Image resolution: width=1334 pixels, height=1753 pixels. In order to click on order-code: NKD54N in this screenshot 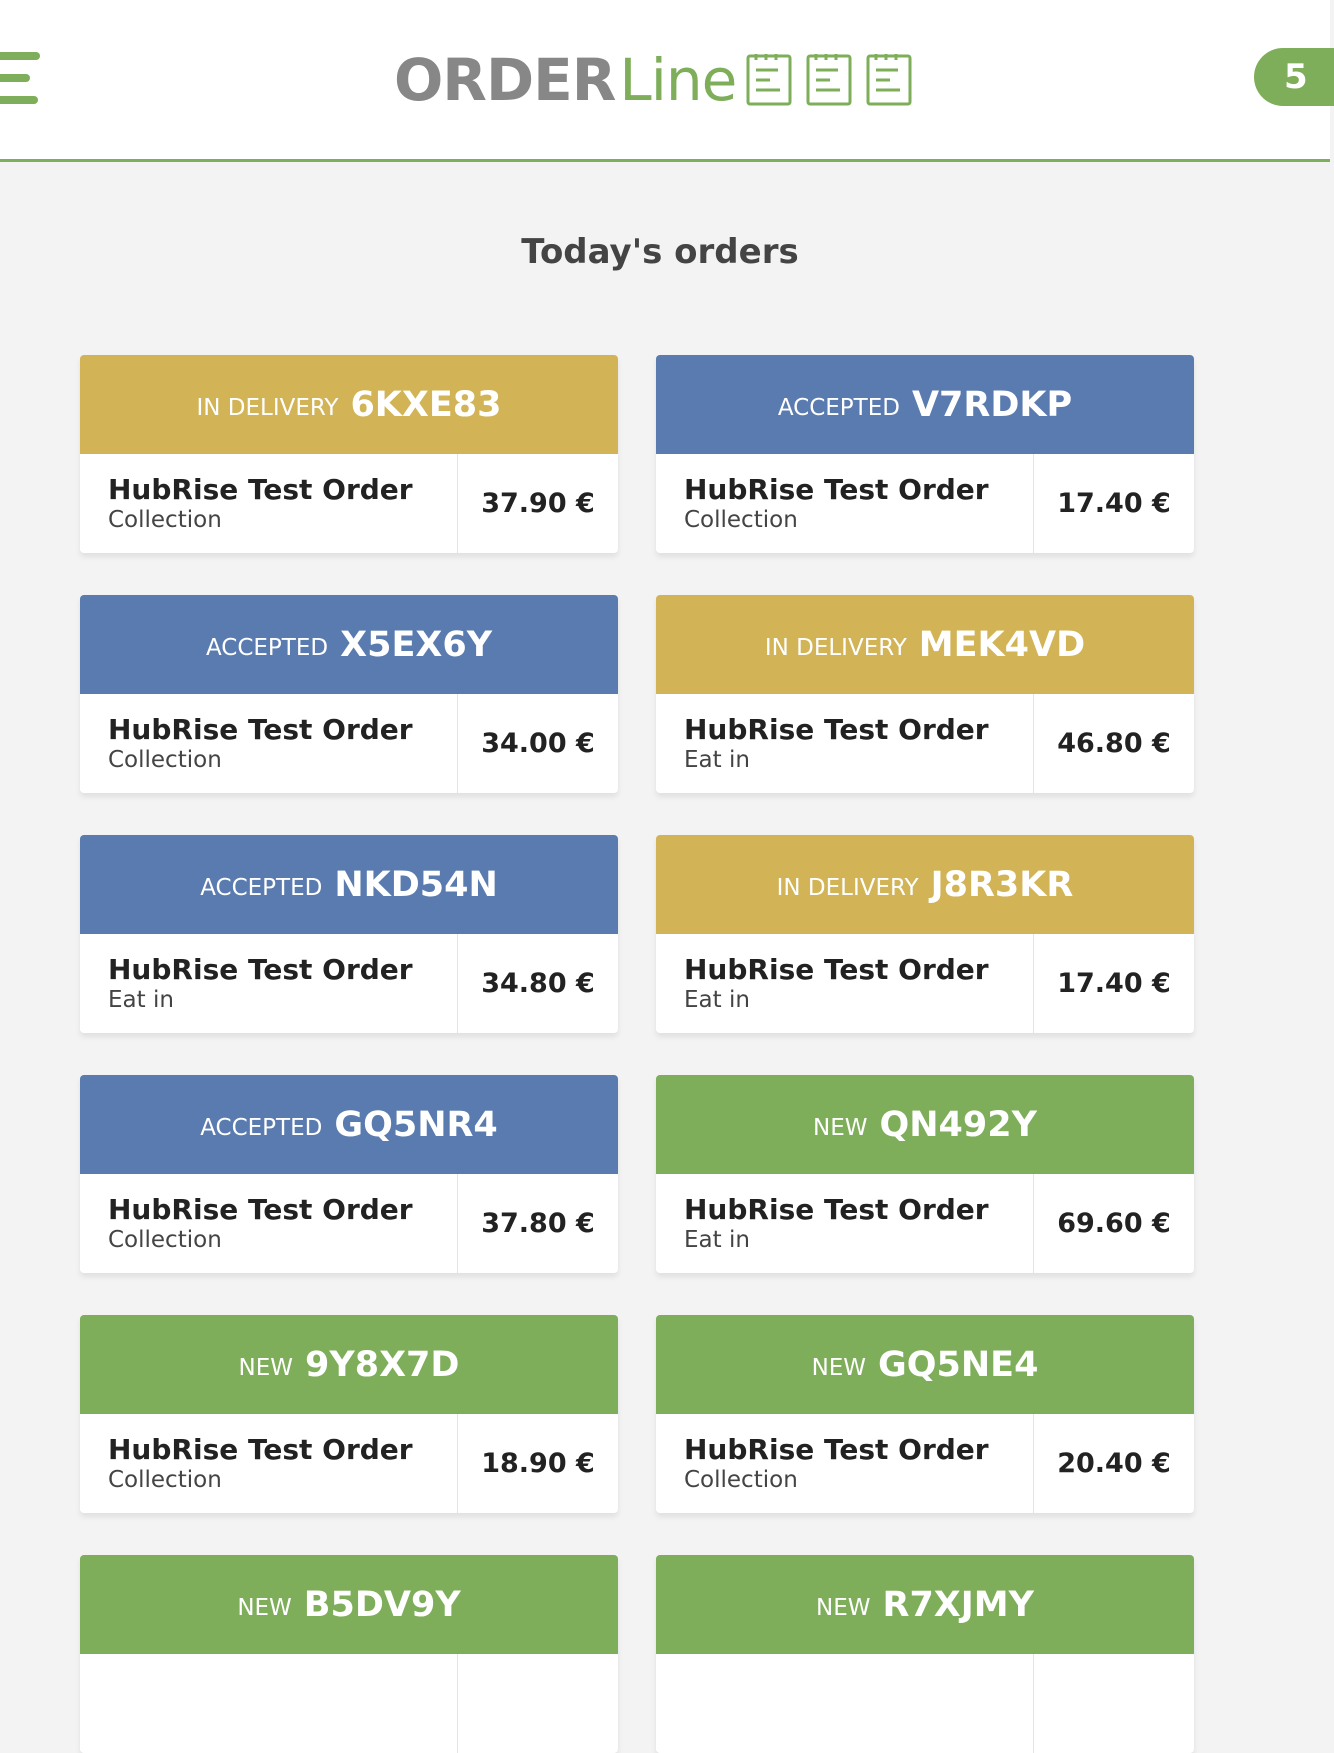, I will do `click(416, 884)`.